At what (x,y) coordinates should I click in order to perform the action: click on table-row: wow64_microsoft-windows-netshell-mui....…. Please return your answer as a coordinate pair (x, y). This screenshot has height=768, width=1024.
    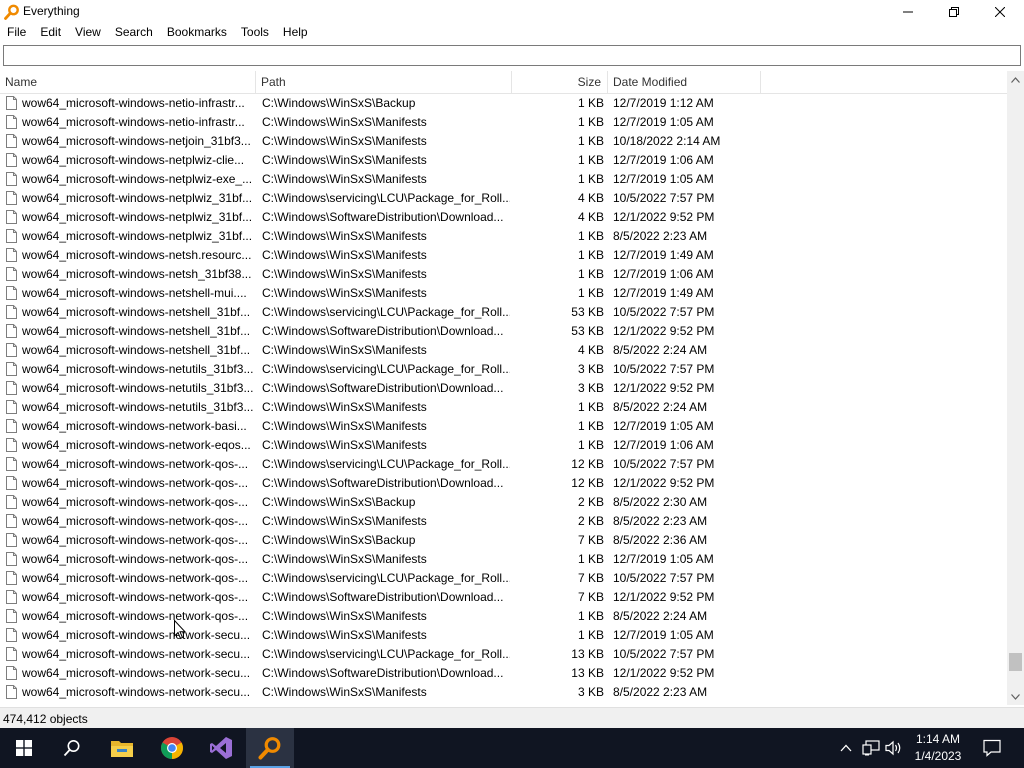
    Looking at the image, I should click on (503, 293).